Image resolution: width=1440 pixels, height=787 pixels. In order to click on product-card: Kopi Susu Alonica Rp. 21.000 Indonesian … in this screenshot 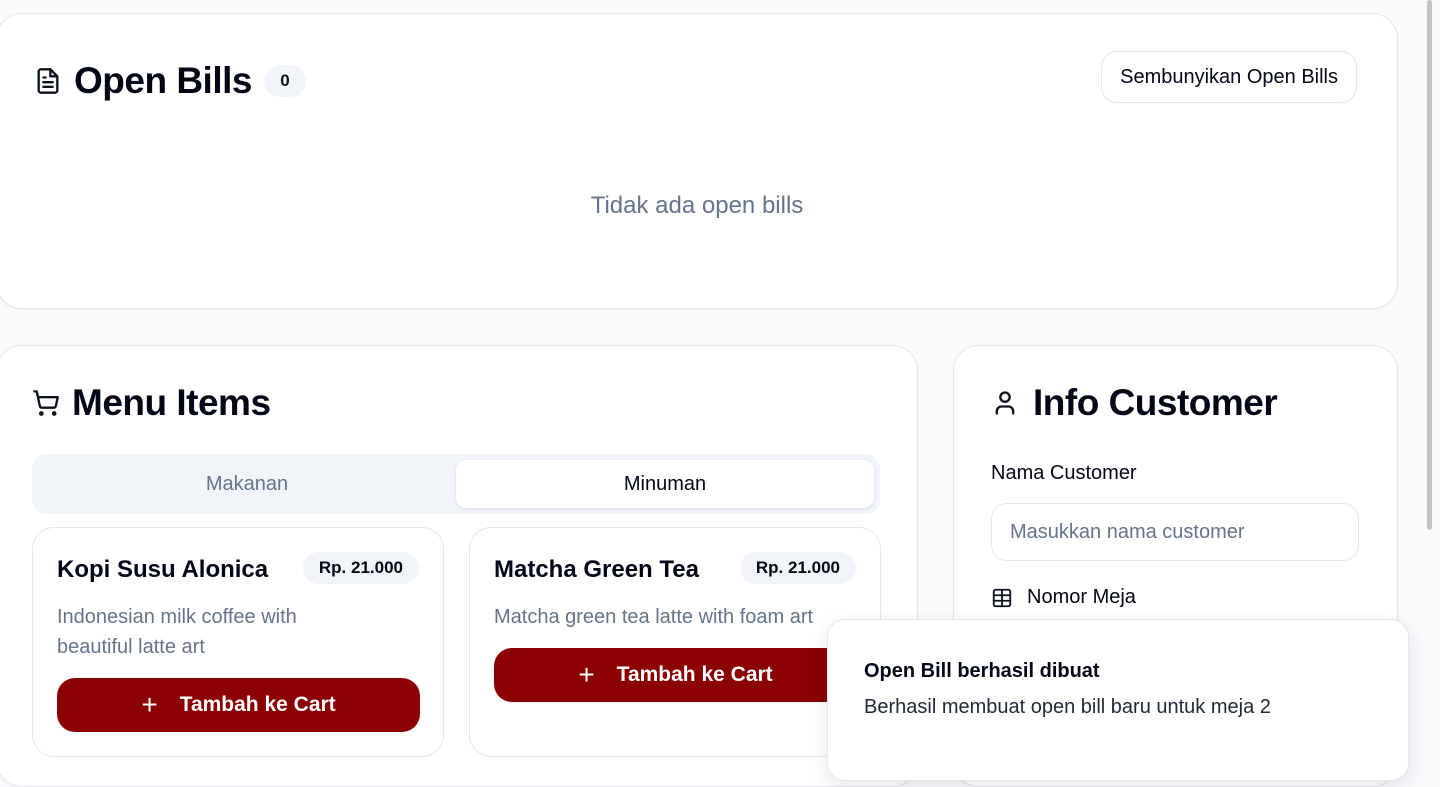, I will do `click(238, 642)`.